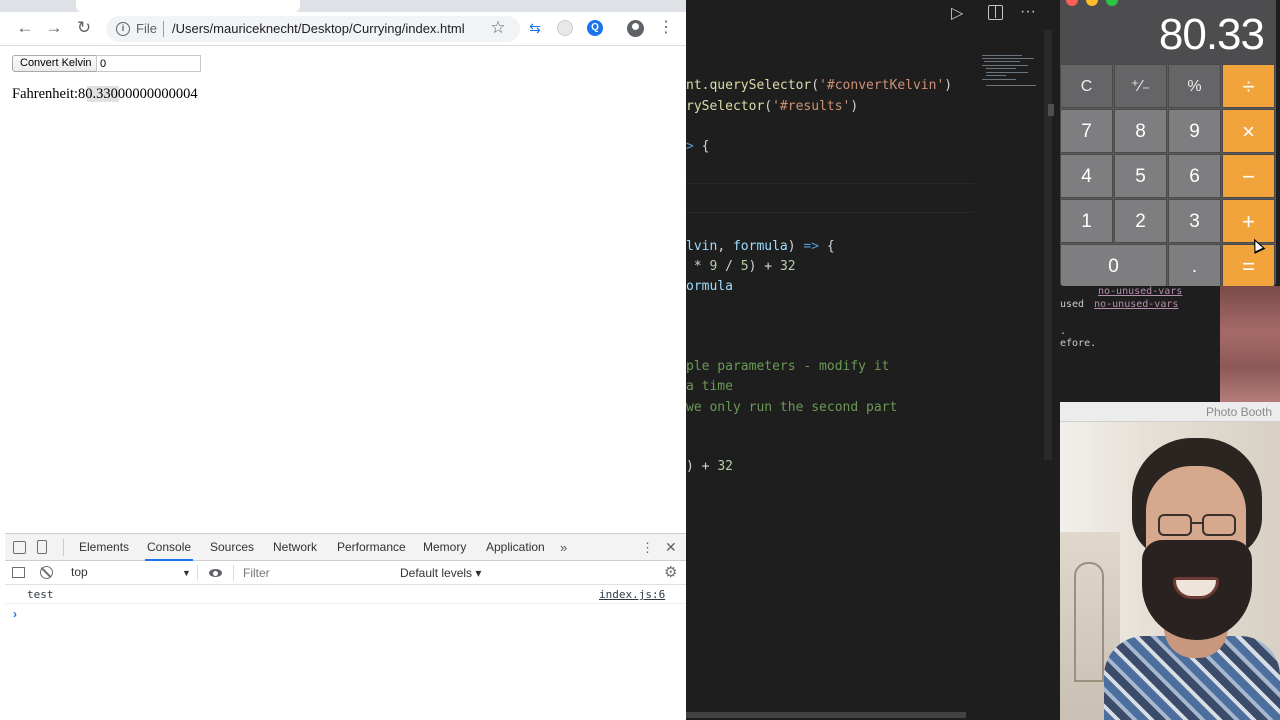  What do you see at coordinates (215, 573) in the screenshot?
I see `live-expression-eye-icon` at bounding box center [215, 573].